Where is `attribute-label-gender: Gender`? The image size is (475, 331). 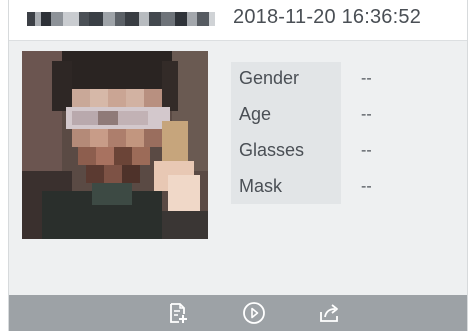 attribute-label-gender: Gender is located at coordinates (269, 78).